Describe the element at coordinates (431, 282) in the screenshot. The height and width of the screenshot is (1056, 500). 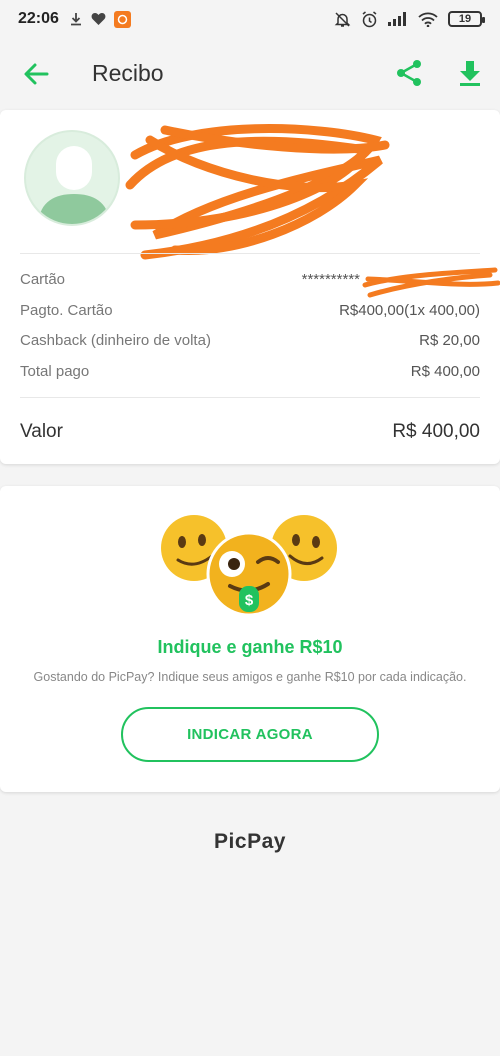
I see `card-redaction-scribble` at that location.